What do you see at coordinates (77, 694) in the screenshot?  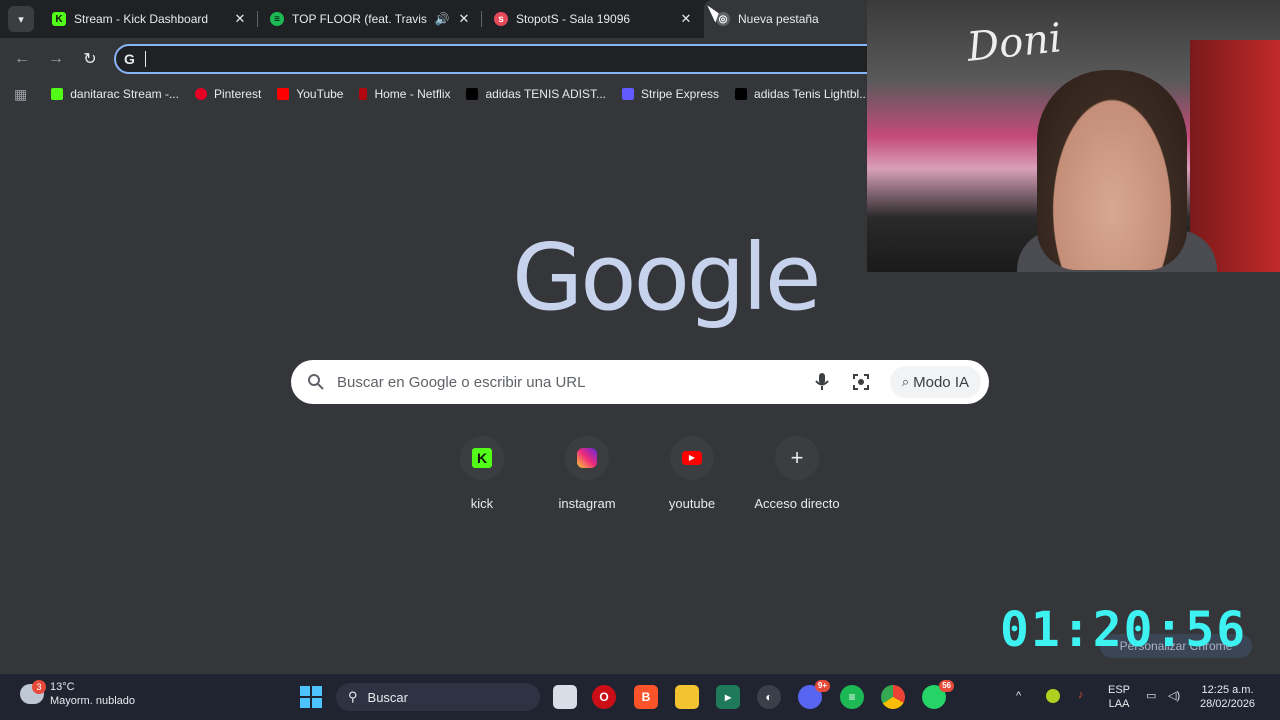 I see `weather-widget: 3 13°C Mayorm. nublado` at bounding box center [77, 694].